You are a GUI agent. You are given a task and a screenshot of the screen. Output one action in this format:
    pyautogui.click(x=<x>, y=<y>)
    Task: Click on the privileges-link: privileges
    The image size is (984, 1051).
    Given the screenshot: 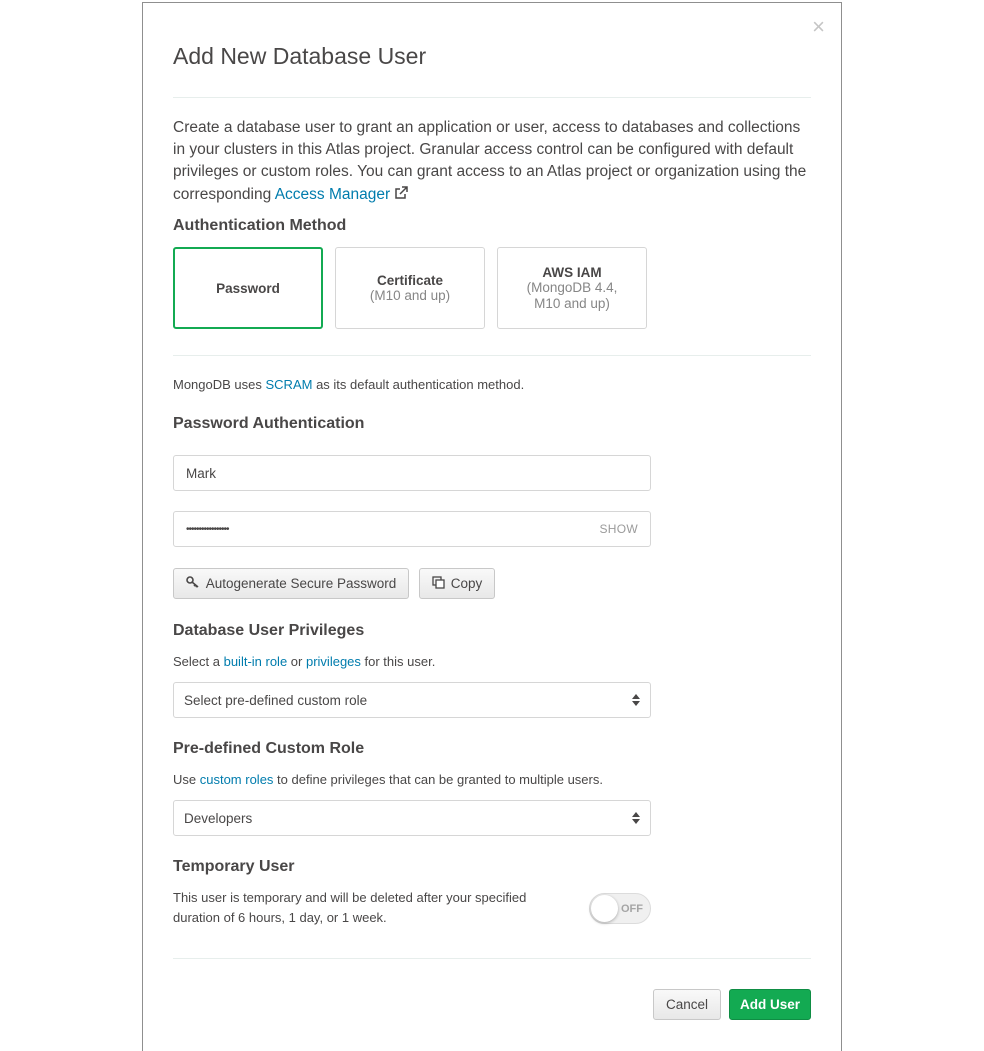 What is the action you would take?
    pyautogui.click(x=333, y=661)
    